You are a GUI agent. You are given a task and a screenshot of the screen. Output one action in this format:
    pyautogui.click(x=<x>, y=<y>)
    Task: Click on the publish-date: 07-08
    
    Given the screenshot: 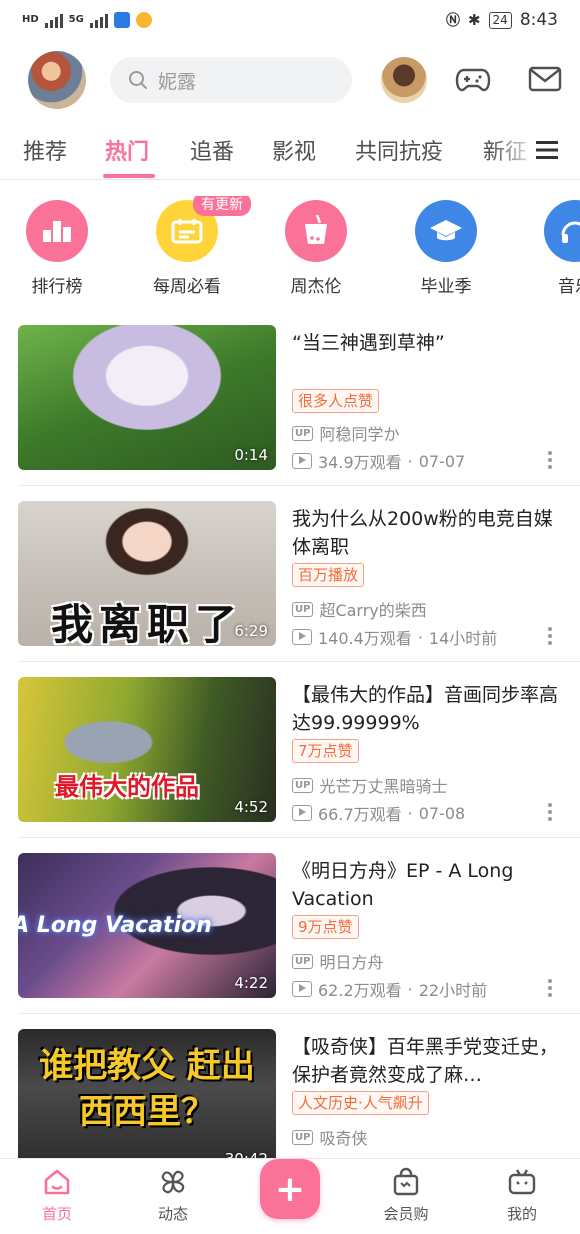 What is the action you would take?
    pyautogui.click(x=442, y=813)
    